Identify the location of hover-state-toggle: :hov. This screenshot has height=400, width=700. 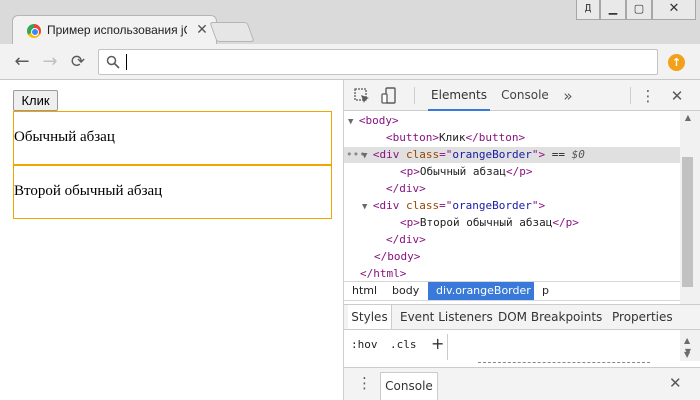
(364, 344).